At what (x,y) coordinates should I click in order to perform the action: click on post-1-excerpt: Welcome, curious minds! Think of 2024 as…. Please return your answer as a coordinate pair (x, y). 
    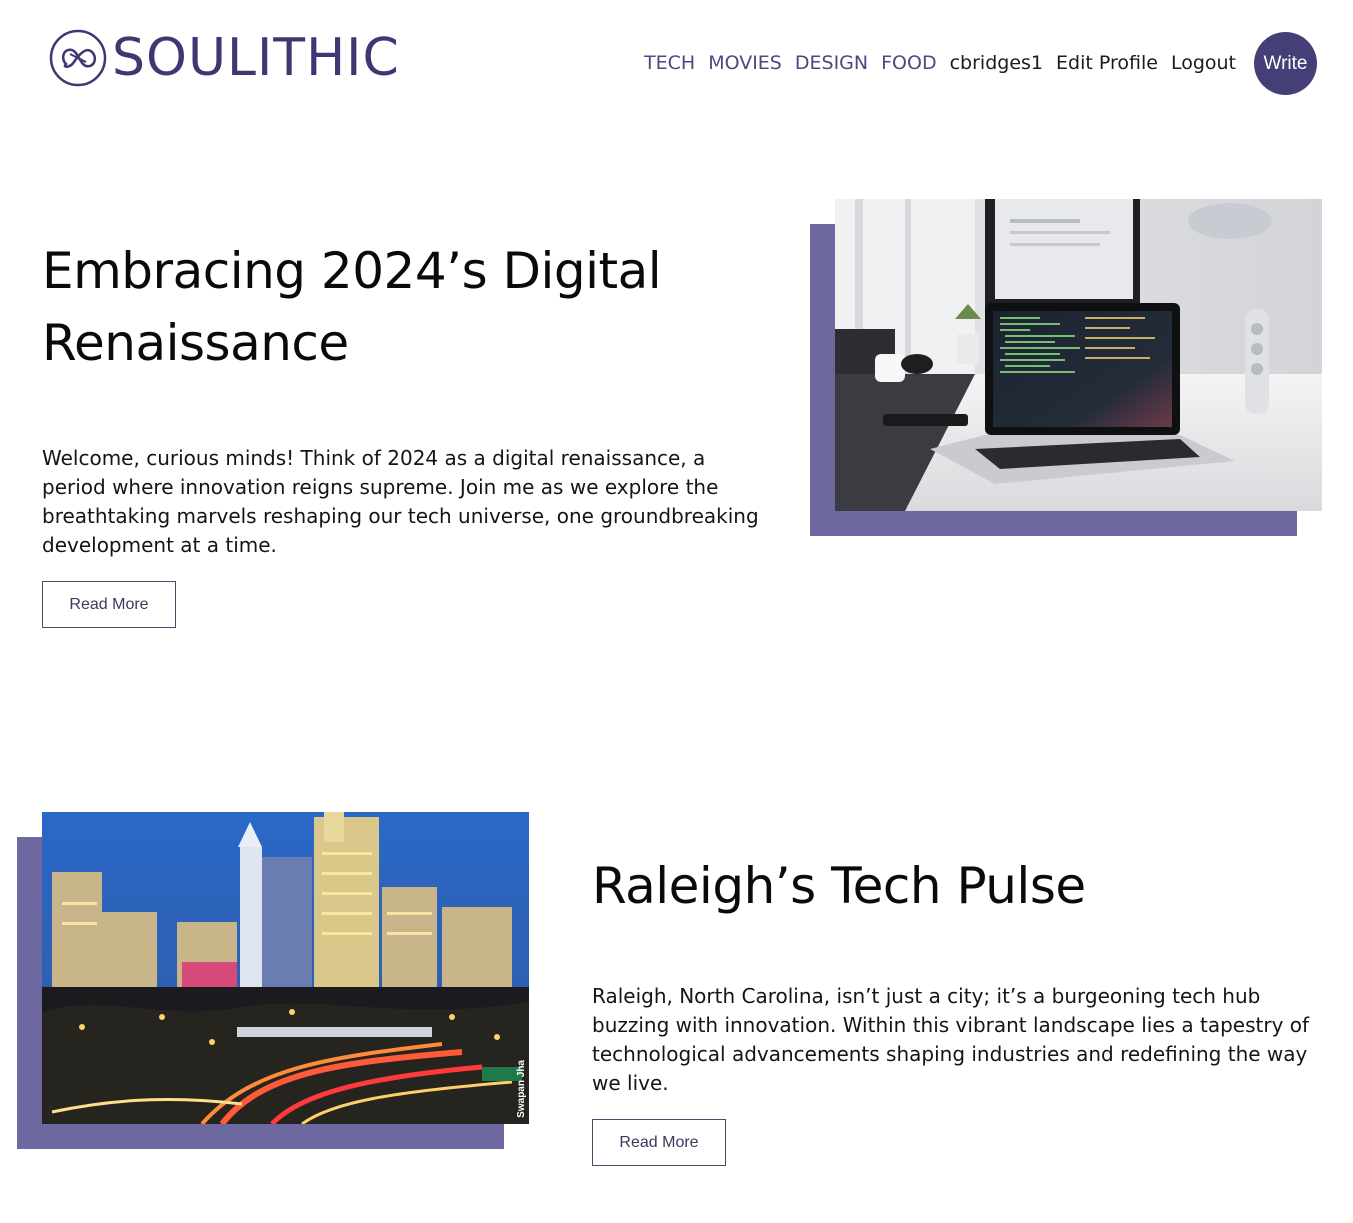
    Looking at the image, I should click on (400, 501).